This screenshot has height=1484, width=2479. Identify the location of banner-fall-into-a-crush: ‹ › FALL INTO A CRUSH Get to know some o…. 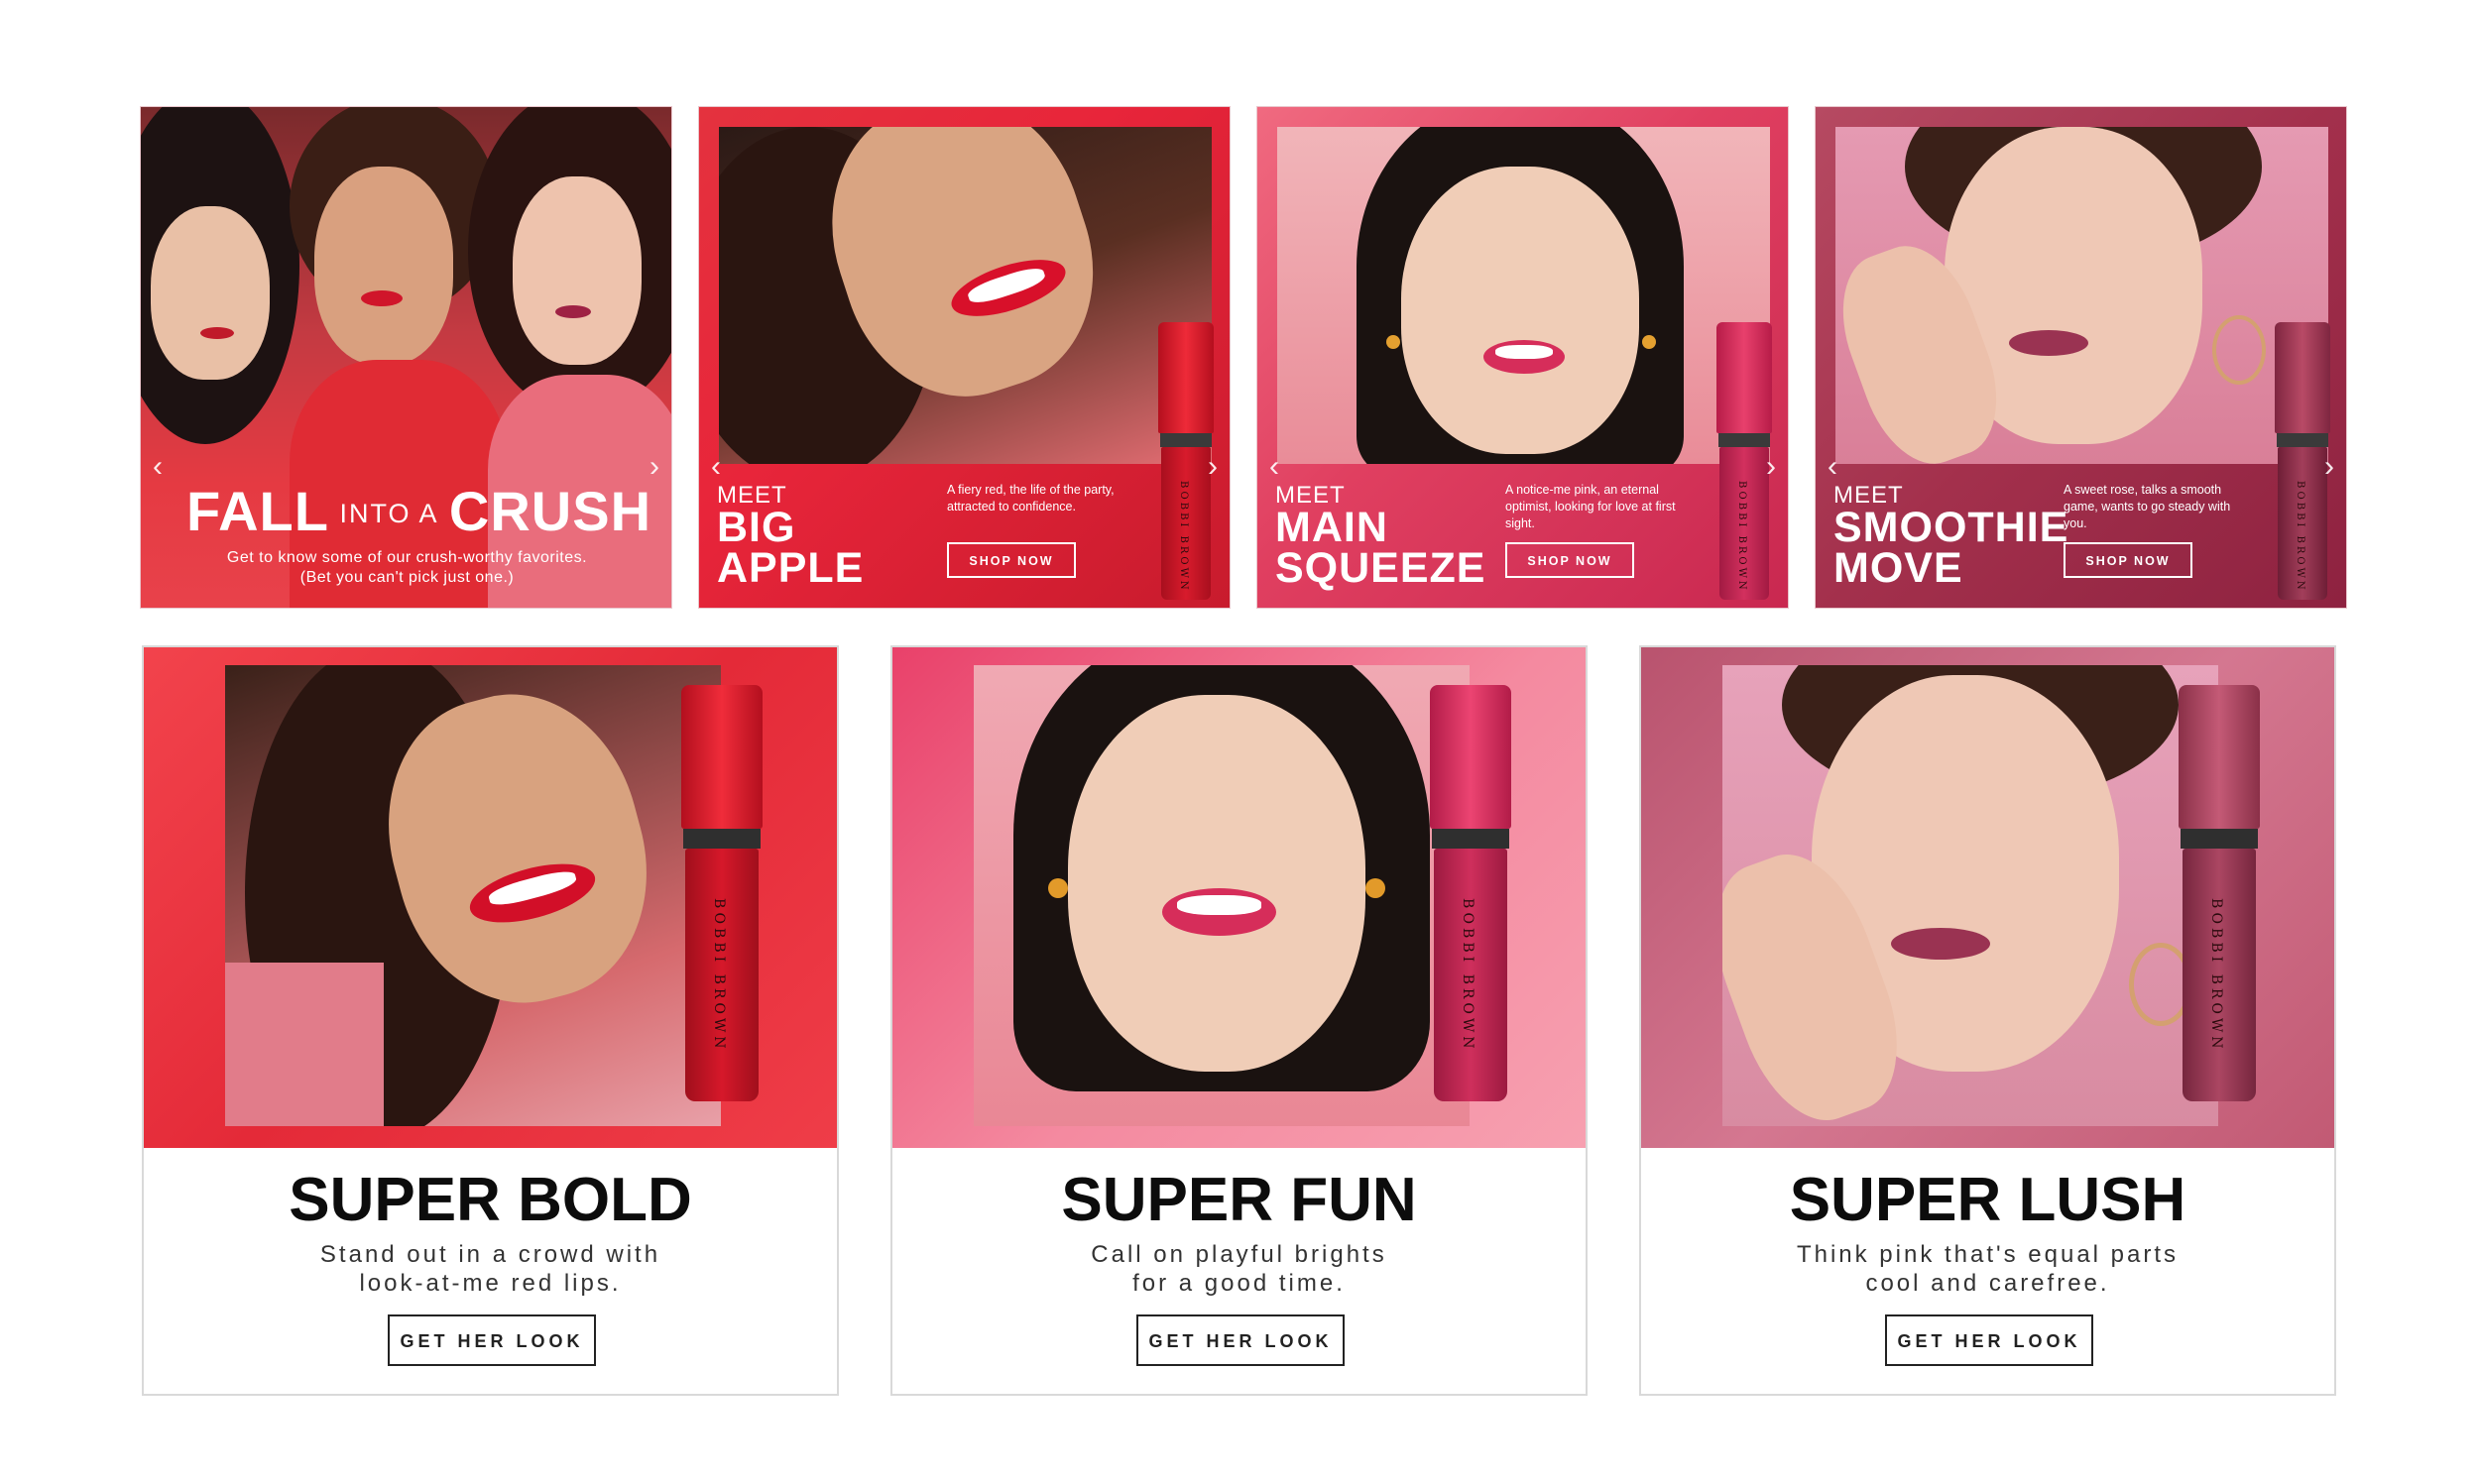
(406, 358).